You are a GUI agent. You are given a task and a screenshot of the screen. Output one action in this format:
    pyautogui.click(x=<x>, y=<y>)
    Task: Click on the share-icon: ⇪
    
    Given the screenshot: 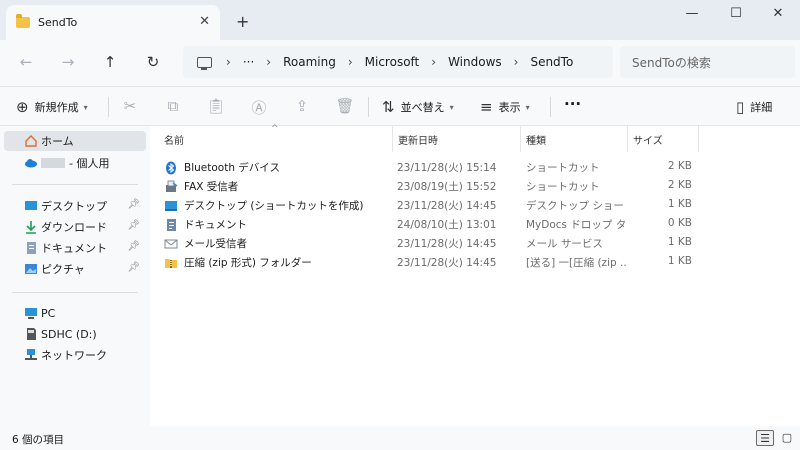 What is the action you would take?
    pyautogui.click(x=302, y=106)
    